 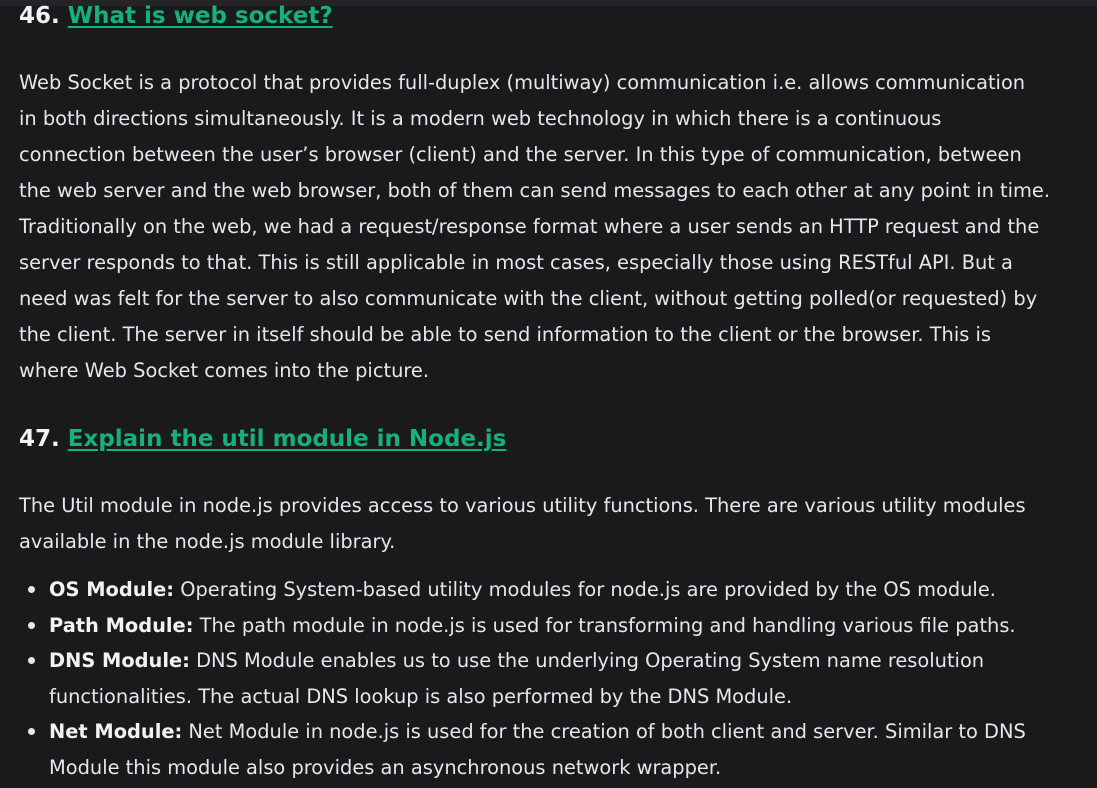 I want to click on module-label: OS Module:, so click(x=112, y=589).